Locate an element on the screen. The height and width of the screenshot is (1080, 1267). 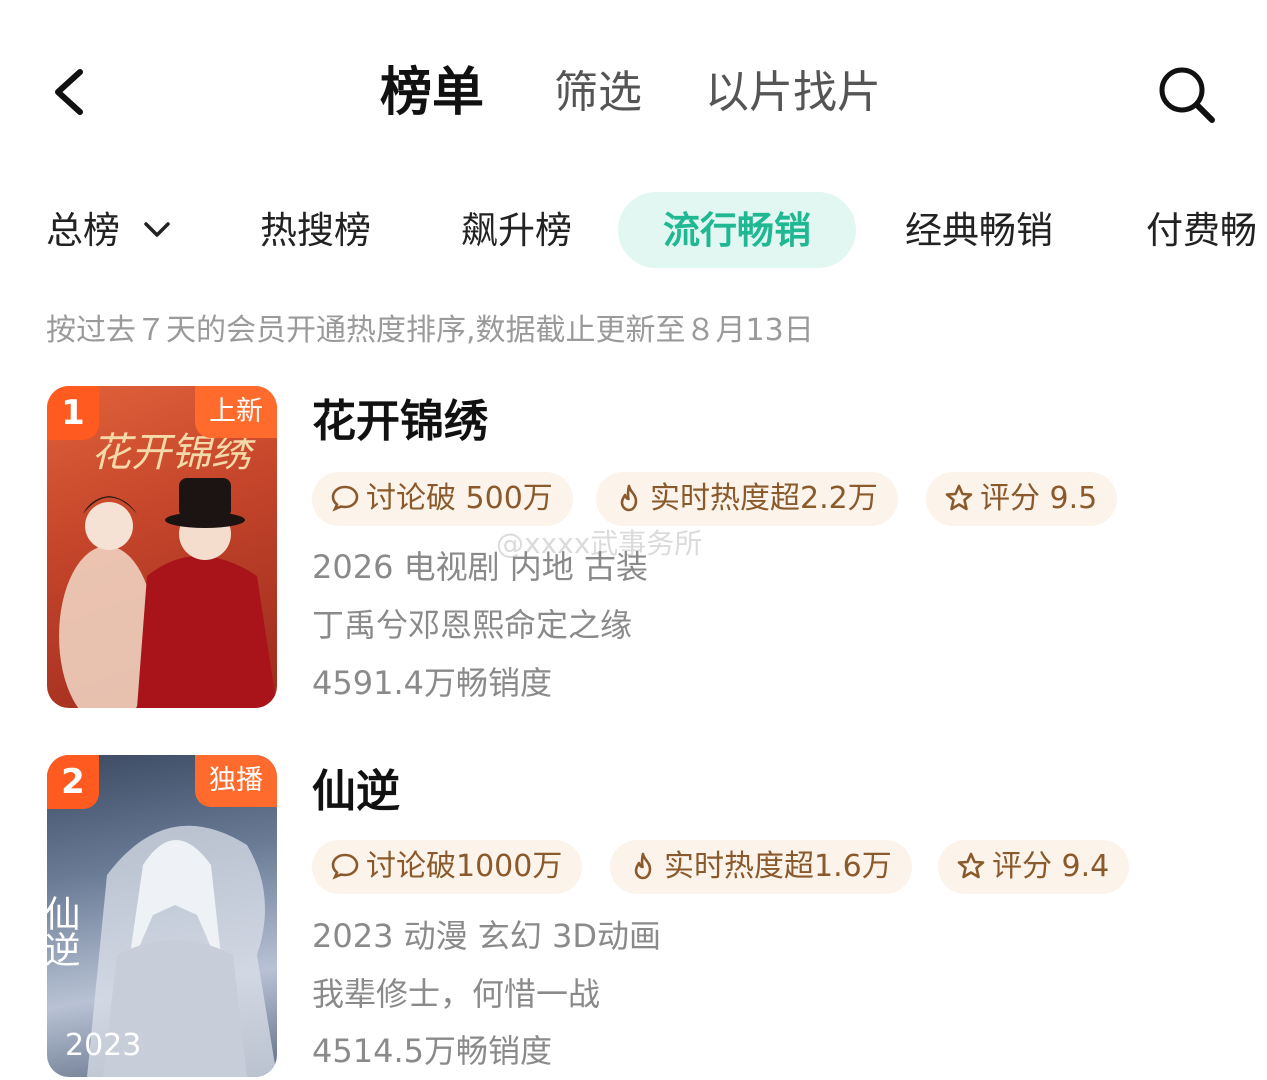
search-icon is located at coordinates (1187, 95).